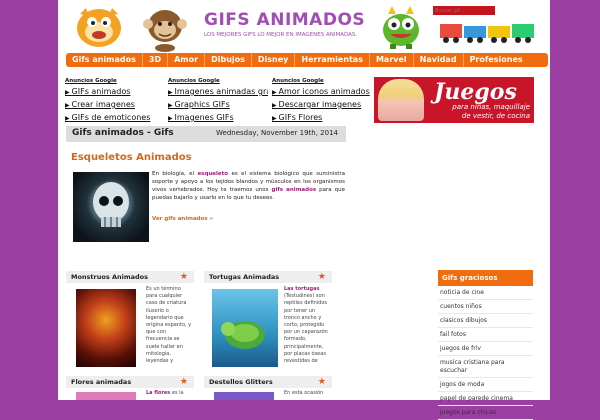 This screenshot has height=420, width=600. I want to click on card-destellos: Destellos Glitters ★ En esta ocasión, so click(268, 388).